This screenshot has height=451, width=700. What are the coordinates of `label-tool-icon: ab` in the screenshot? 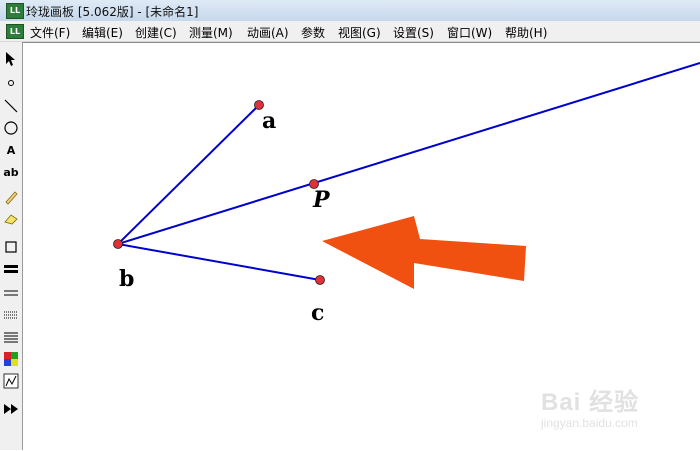 It's located at (11, 172).